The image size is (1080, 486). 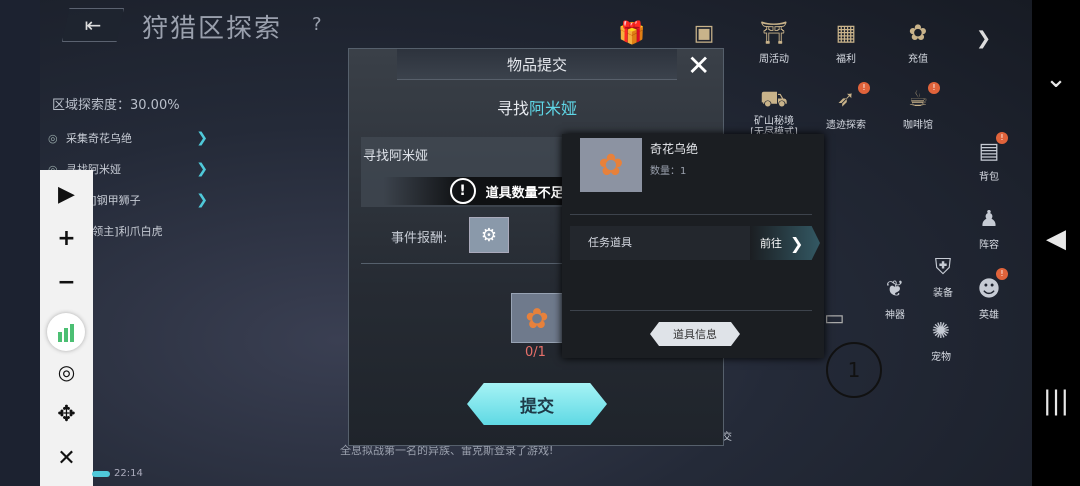 I want to click on gift-icon: 🎁, so click(x=632, y=33).